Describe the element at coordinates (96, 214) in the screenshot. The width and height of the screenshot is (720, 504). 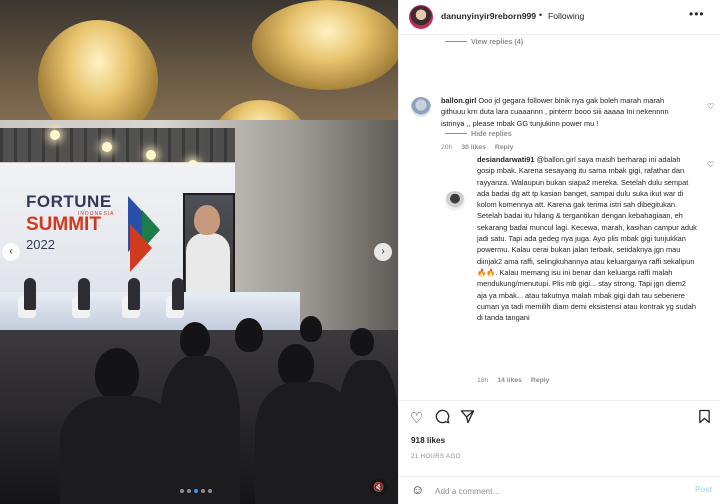
I see `event-brand-subtitle: INDONESIA` at that location.